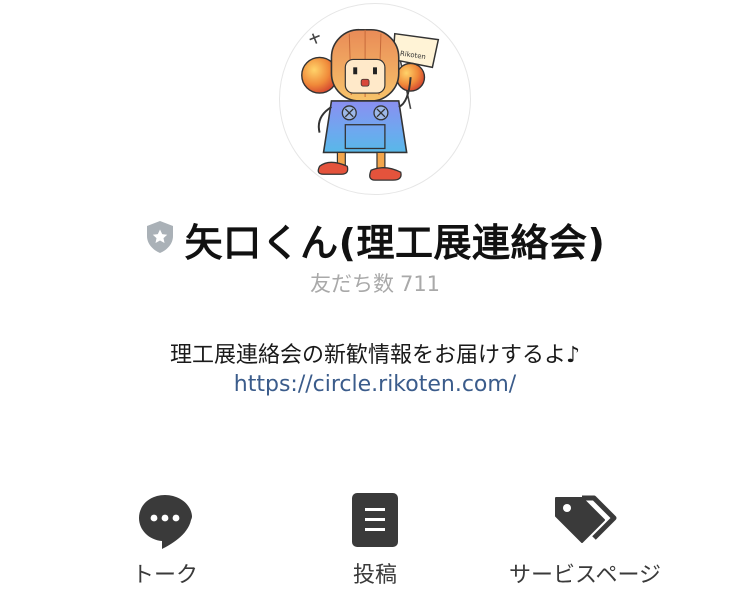 The width and height of the screenshot is (750, 600). I want to click on tags-icon, so click(585, 522).